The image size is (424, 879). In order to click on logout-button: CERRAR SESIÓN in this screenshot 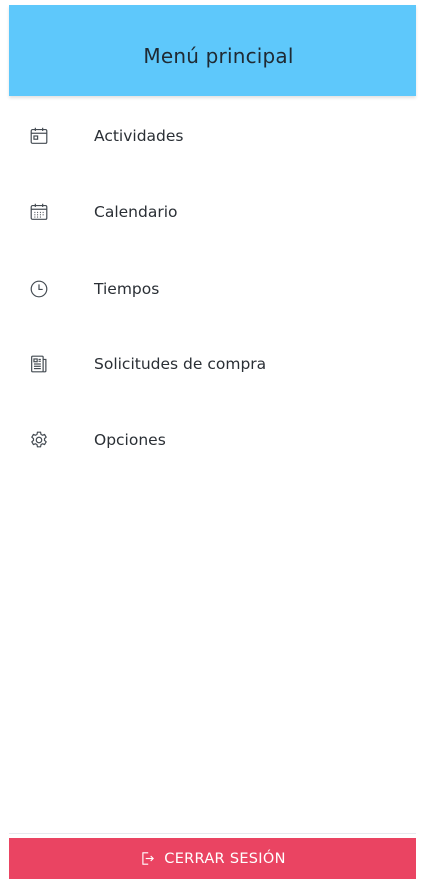, I will do `click(212, 858)`.